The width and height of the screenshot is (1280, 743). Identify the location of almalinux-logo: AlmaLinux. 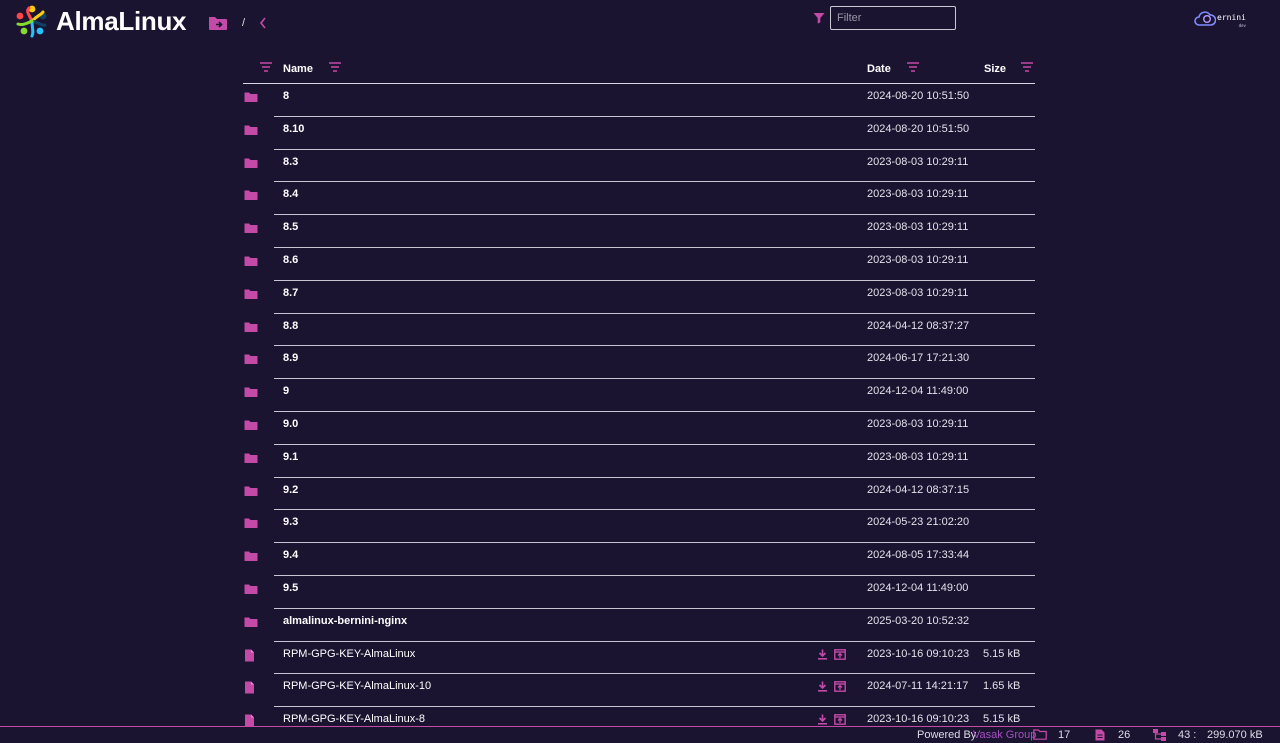
(100, 21).